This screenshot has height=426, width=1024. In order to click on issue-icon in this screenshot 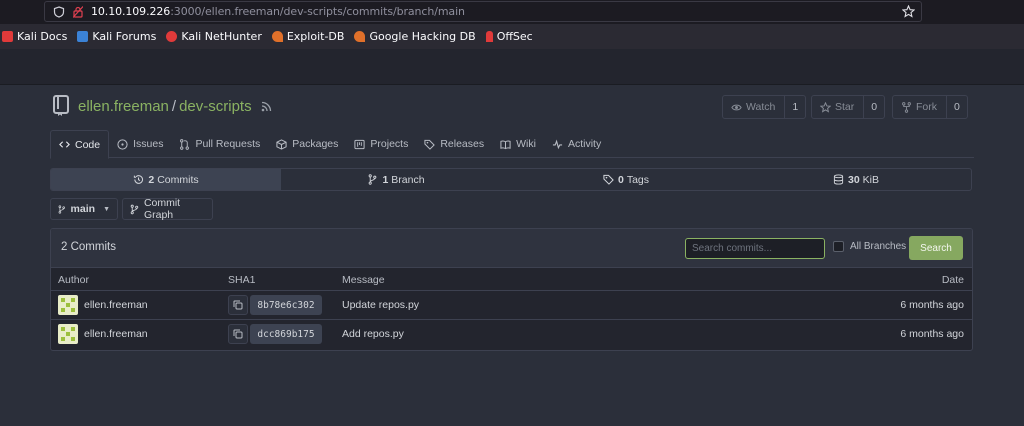, I will do `click(122, 144)`.